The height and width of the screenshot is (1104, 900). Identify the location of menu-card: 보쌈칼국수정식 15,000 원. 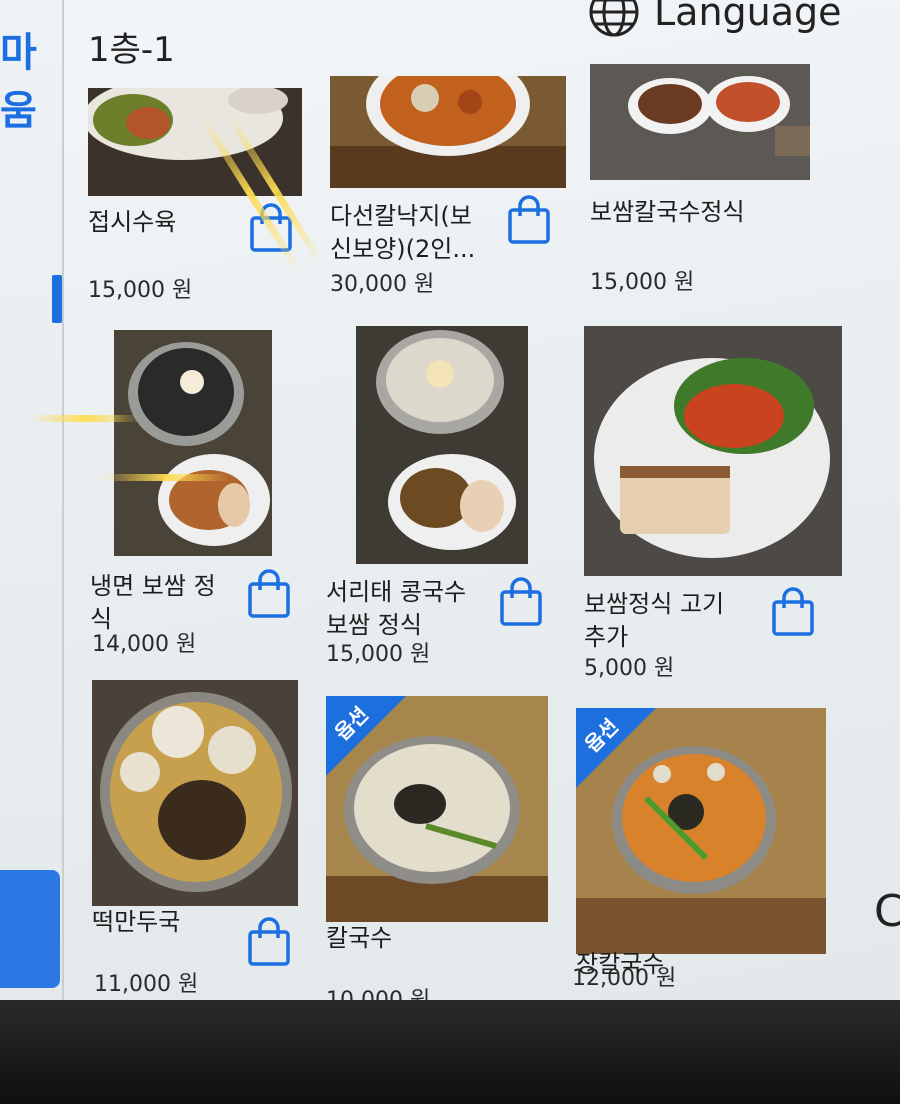
(710, 184).